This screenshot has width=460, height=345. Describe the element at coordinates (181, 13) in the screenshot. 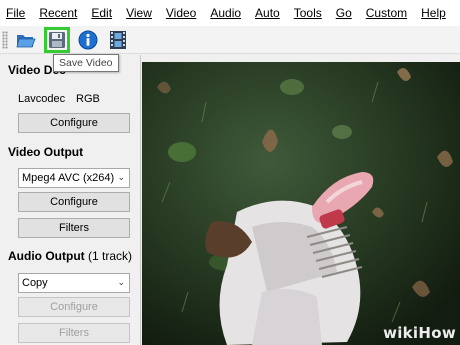

I see `menu-video: Video` at that location.